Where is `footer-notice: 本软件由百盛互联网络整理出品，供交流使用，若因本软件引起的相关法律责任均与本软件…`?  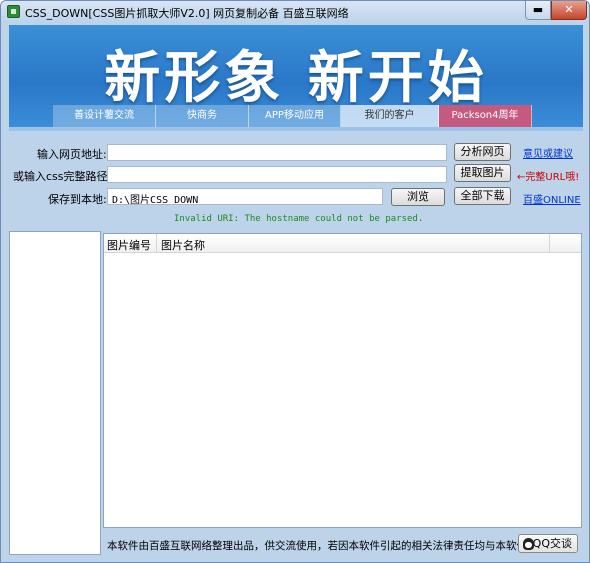
footer-notice: 本软件由百盛互联网络整理出品，供交流使用，若因本软件引起的相关法律责任均与本软件… is located at coordinates (330, 546).